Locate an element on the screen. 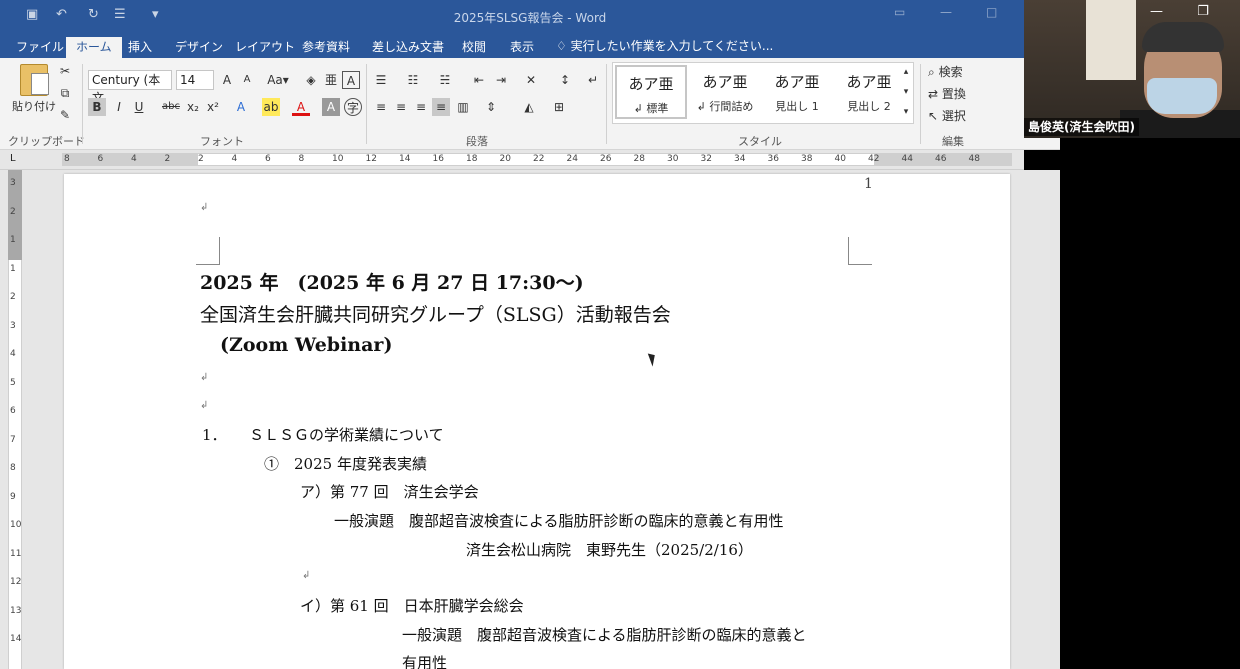 This screenshot has height=669, width=1240. asian-layout-icon: ✕ is located at coordinates (531, 80).